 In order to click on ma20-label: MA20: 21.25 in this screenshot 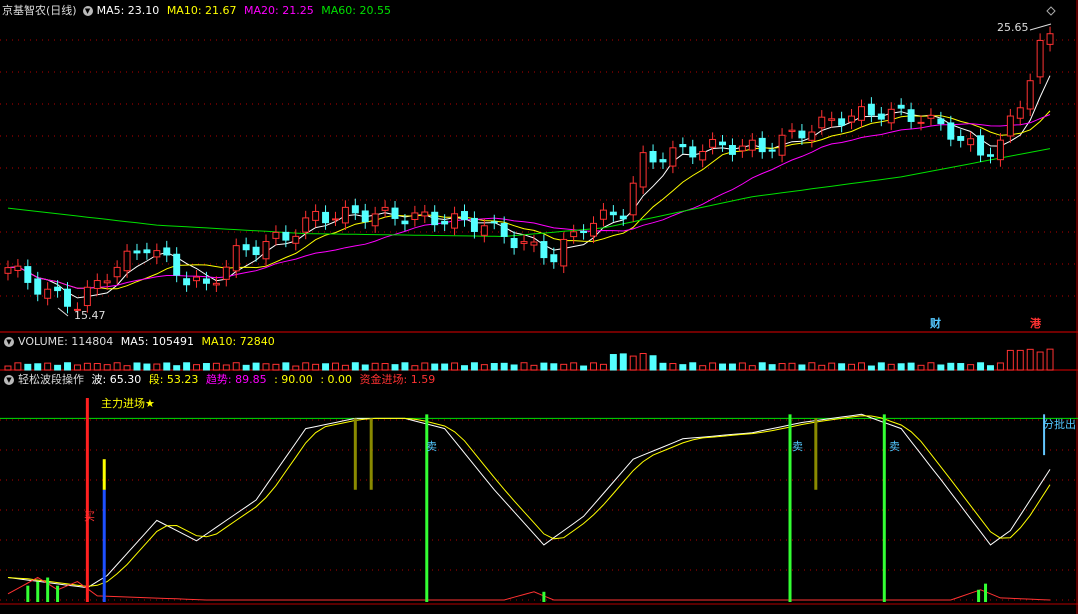, I will do `click(279, 10)`.